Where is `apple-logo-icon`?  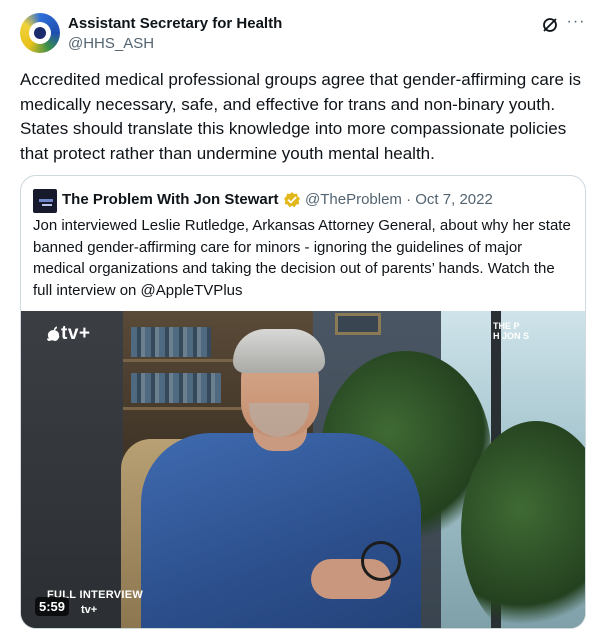 apple-logo-icon is located at coordinates (53, 333).